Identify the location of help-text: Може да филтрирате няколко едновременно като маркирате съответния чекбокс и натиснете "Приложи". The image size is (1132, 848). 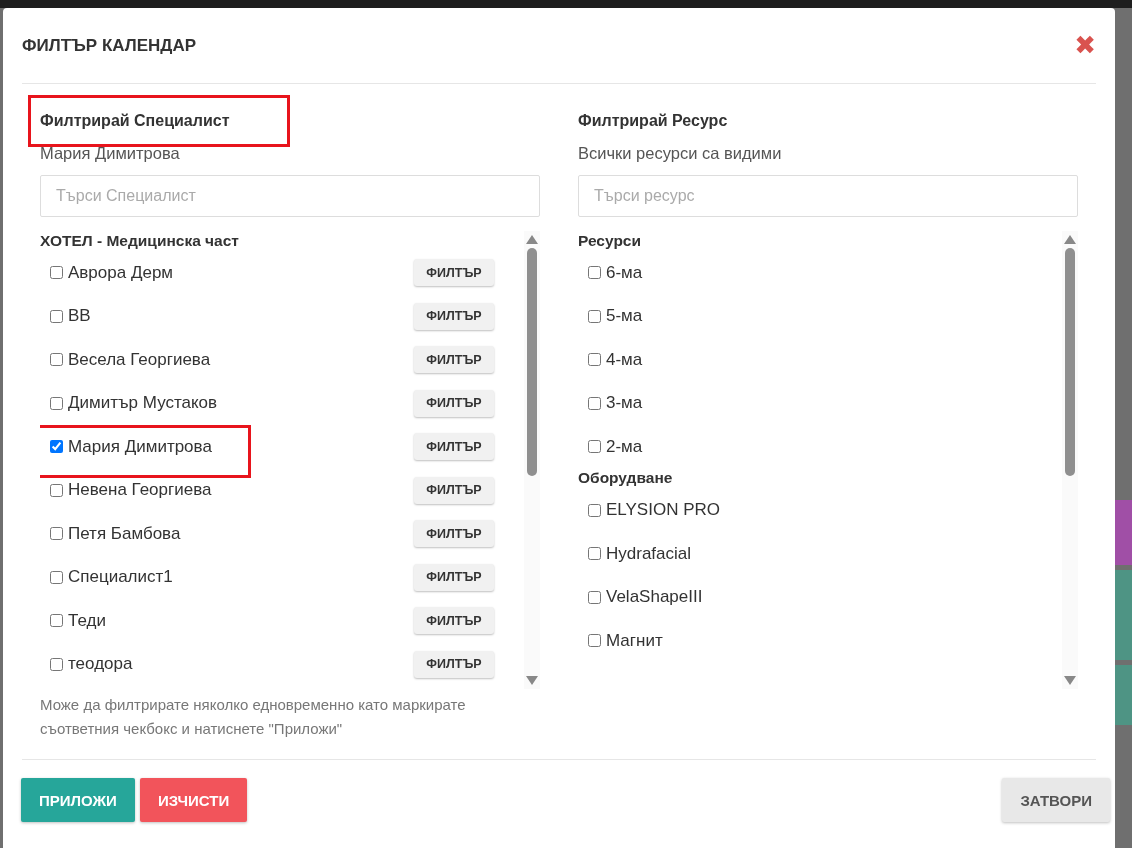
(253, 716).